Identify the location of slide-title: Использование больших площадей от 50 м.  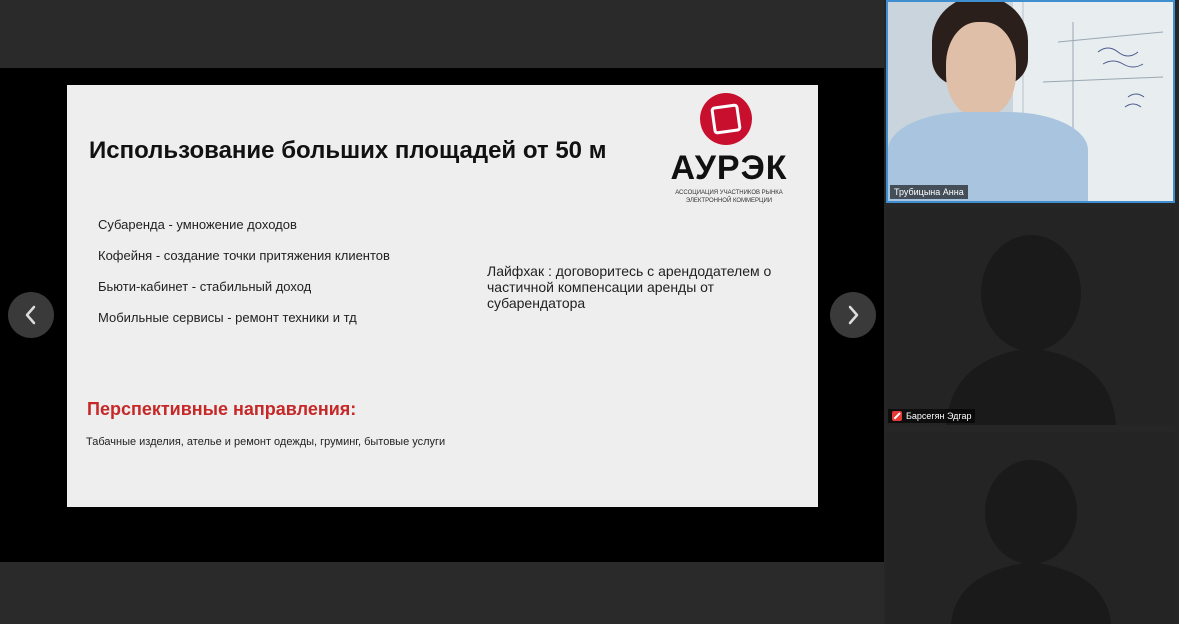
(348, 150).